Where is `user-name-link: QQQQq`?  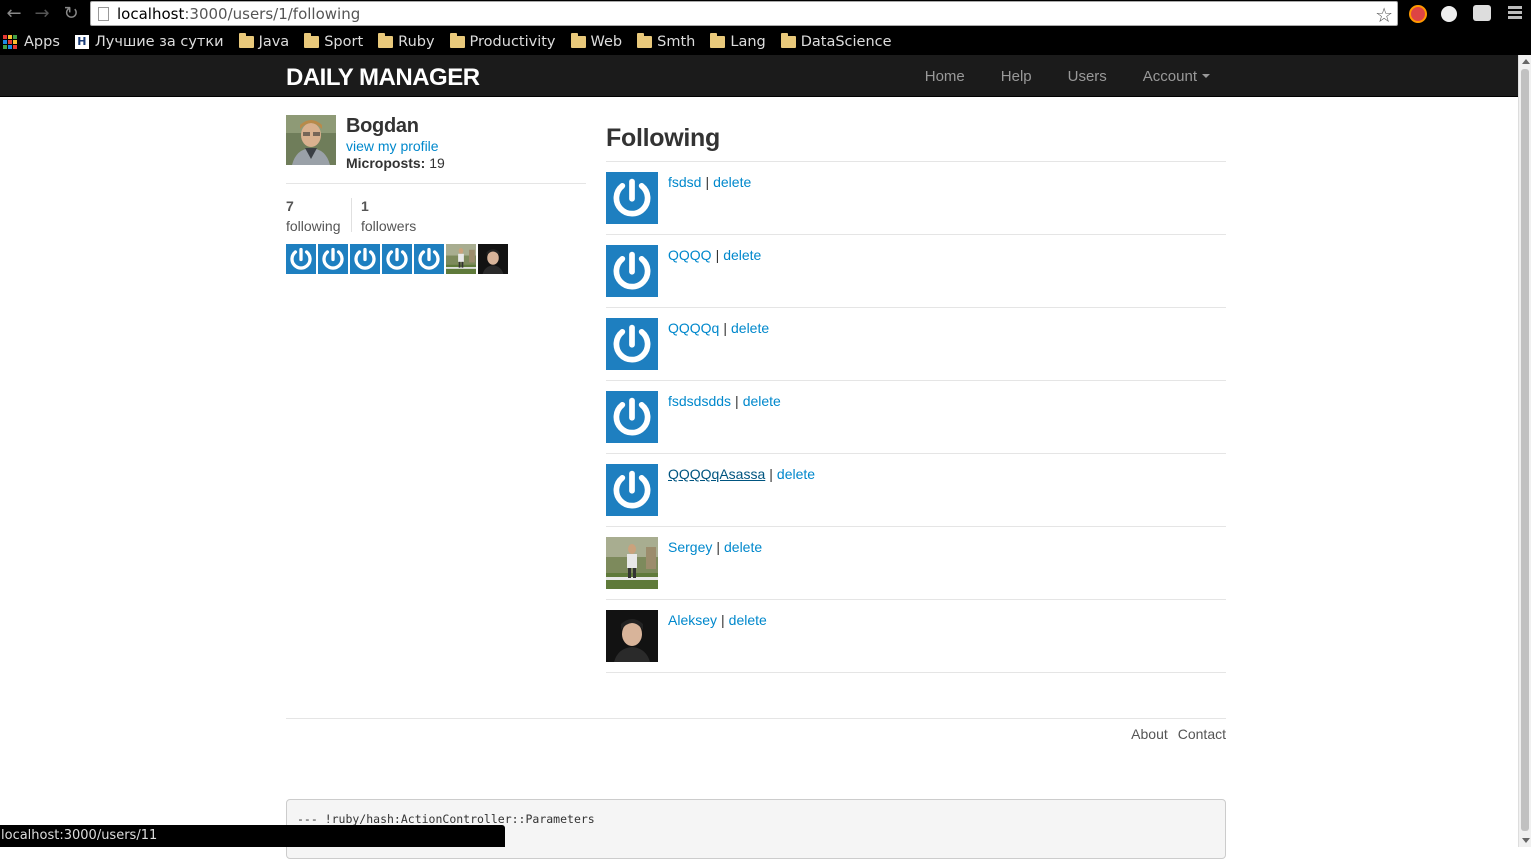 user-name-link: QQQQq is located at coordinates (693, 328).